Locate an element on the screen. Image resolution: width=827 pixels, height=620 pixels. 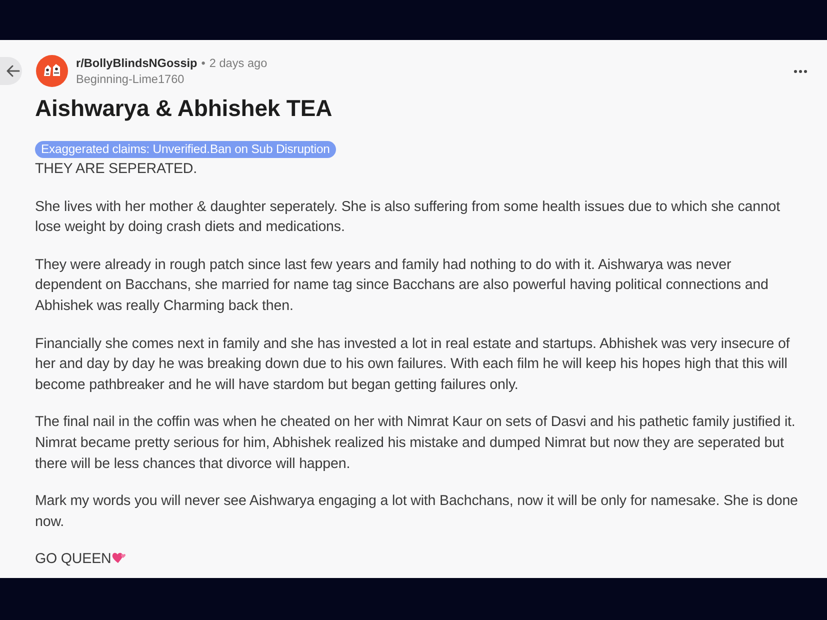
post-time: 2 days ago is located at coordinates (238, 63).